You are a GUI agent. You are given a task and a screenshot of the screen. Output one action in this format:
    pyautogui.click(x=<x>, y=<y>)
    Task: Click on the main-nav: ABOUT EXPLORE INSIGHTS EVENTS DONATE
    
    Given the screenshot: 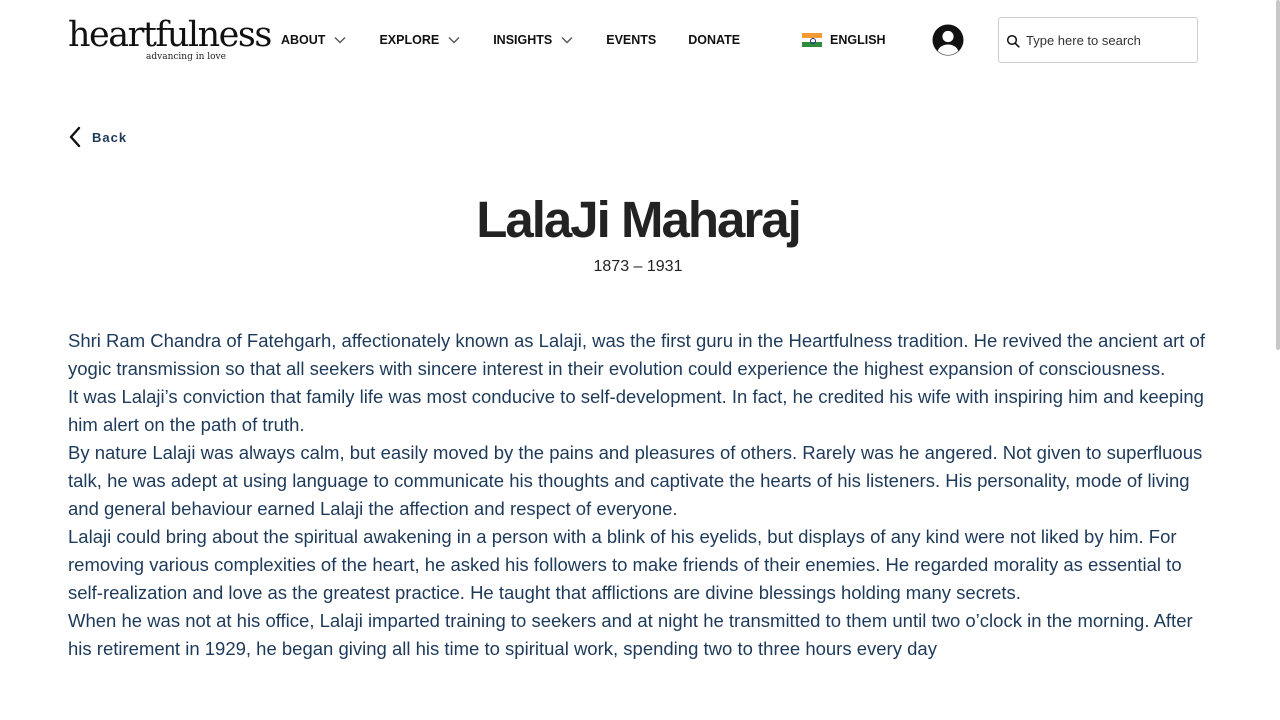 What is the action you would take?
    pyautogui.click(x=510, y=40)
    